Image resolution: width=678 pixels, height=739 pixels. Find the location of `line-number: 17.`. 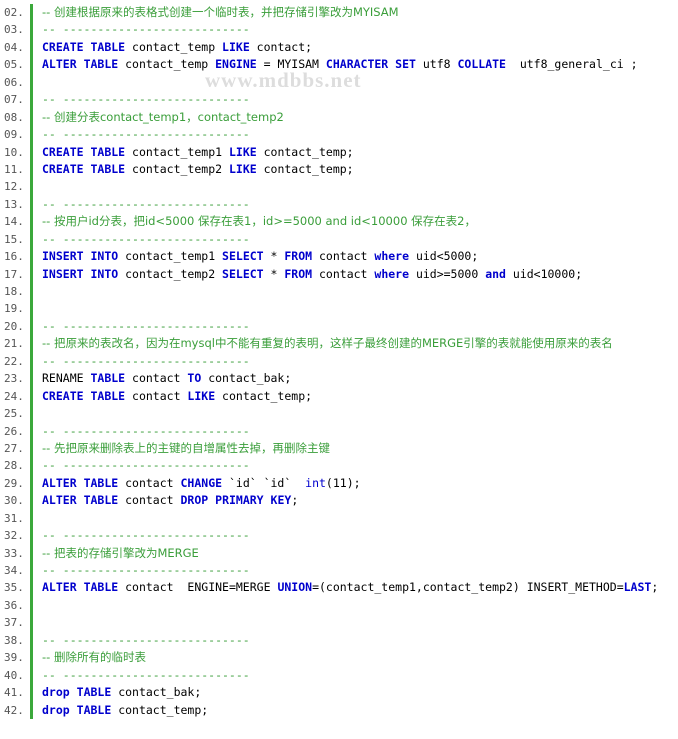

line-number: 17. is located at coordinates (14, 274).